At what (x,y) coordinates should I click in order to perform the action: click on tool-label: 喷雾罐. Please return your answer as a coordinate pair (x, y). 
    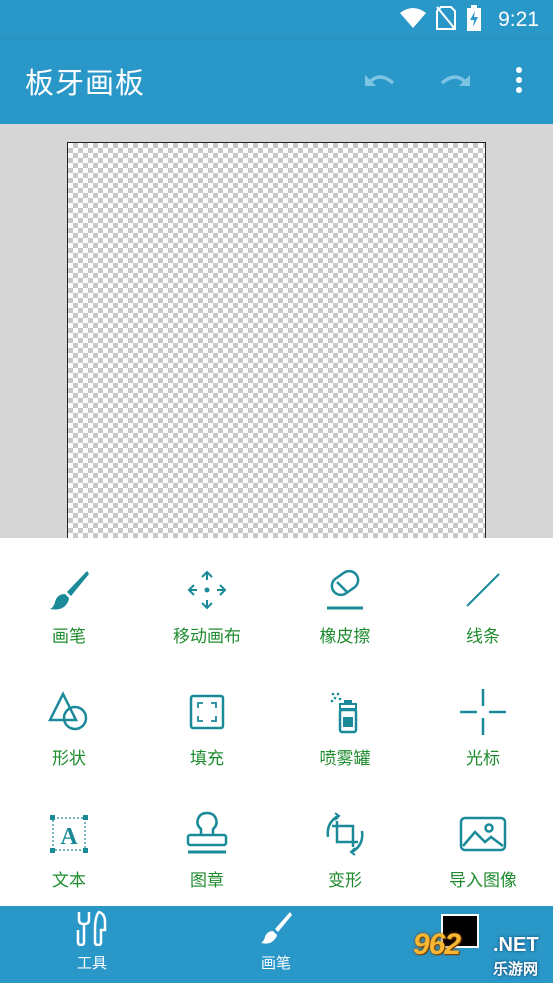
    Looking at the image, I should click on (345, 759).